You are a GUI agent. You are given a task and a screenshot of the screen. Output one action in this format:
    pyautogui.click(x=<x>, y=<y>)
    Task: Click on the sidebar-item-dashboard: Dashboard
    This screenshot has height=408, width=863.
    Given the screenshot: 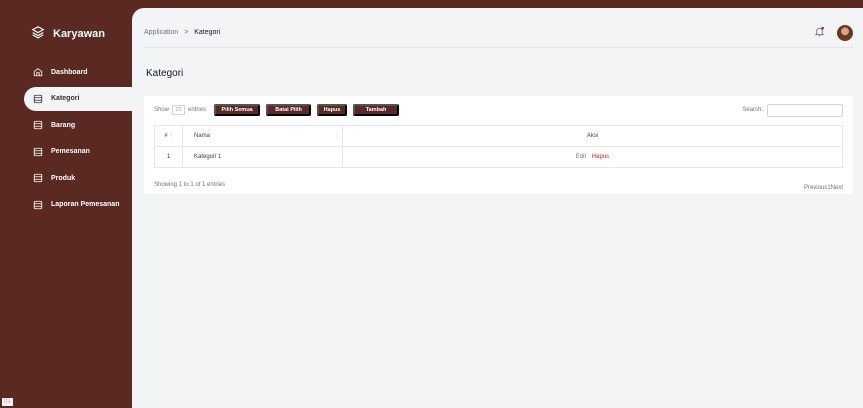 What is the action you would take?
    pyautogui.click(x=66, y=72)
    